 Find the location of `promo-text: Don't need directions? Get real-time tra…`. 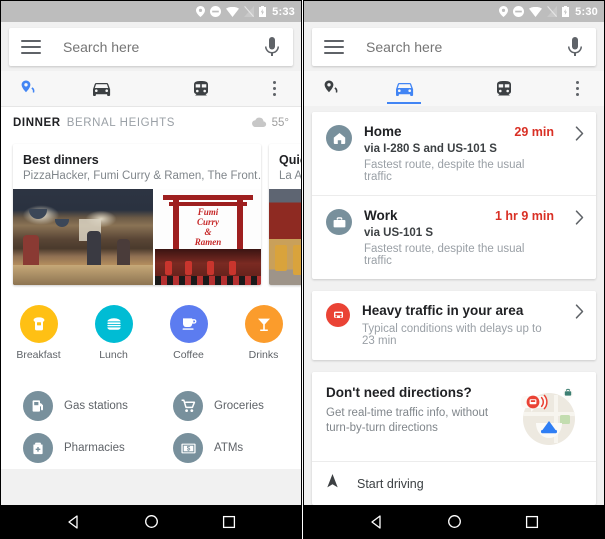

promo-text: Don't need directions? Get real-time tra… is located at coordinates (420, 416).